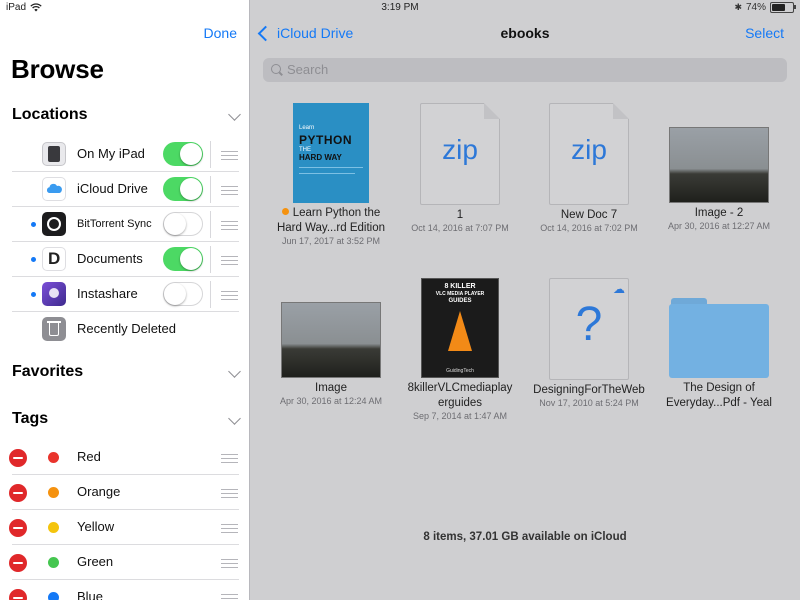 The image size is (800, 600). What do you see at coordinates (126, 421) in the screenshot?
I see `section-tags: Tags` at bounding box center [126, 421].